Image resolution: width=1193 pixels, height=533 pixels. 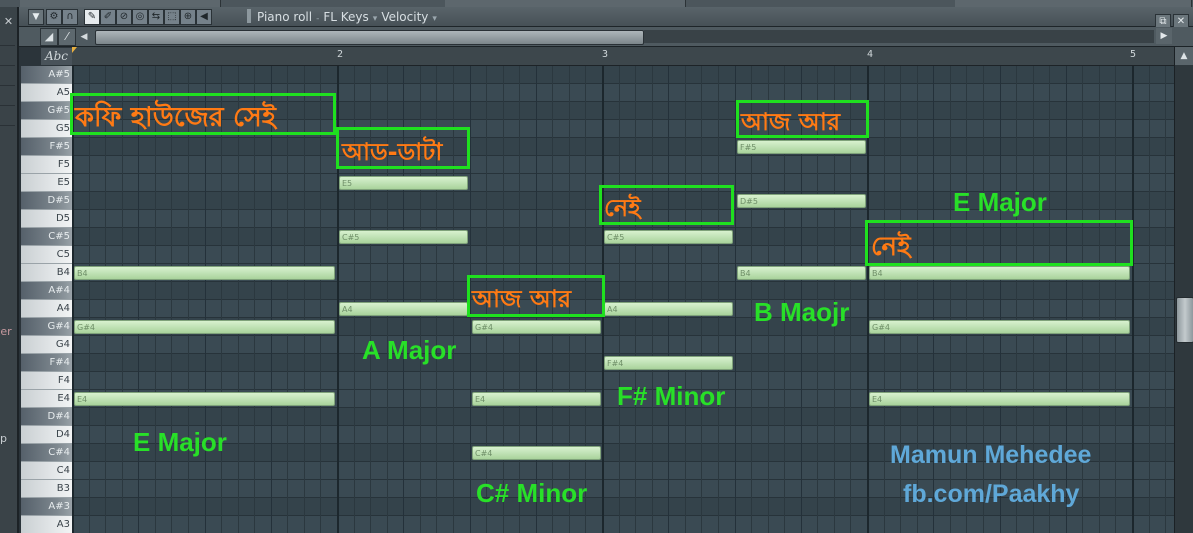 What do you see at coordinates (403, 183) in the screenshot?
I see `note: E5` at bounding box center [403, 183].